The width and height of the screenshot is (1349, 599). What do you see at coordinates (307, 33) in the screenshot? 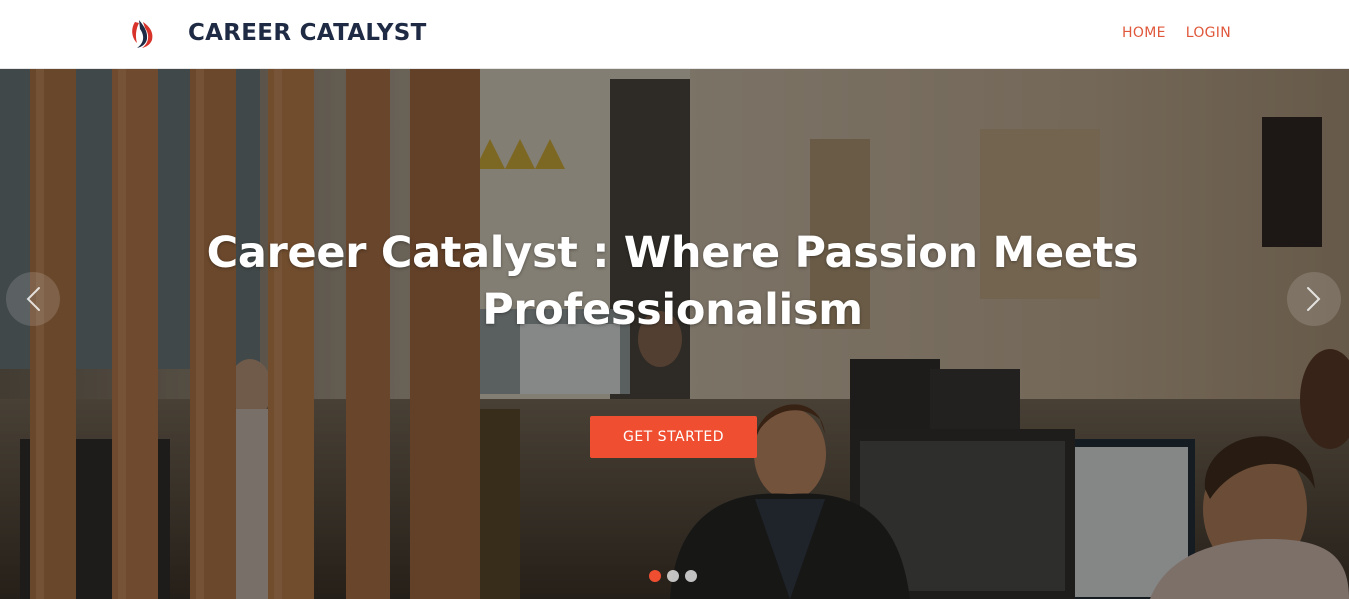
I see `brand-name: CAREER CATALYST` at bounding box center [307, 33].